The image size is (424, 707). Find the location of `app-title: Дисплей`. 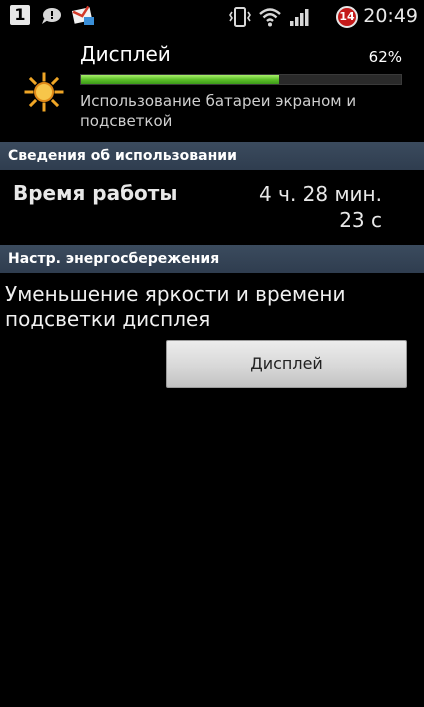

app-title: Дисплей is located at coordinates (125, 54).